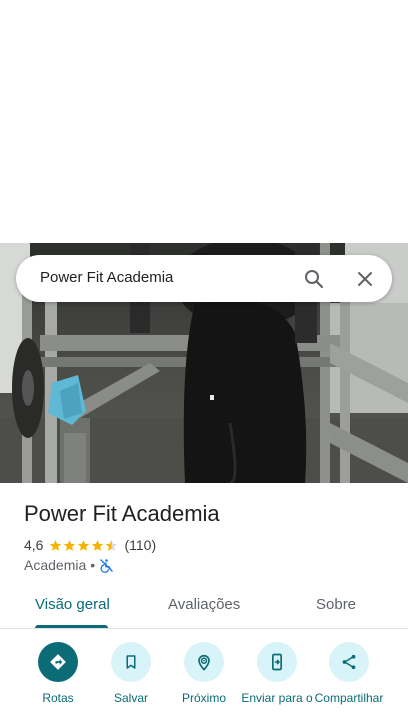 The height and width of the screenshot is (726, 408). I want to click on search-icon, so click(314, 279).